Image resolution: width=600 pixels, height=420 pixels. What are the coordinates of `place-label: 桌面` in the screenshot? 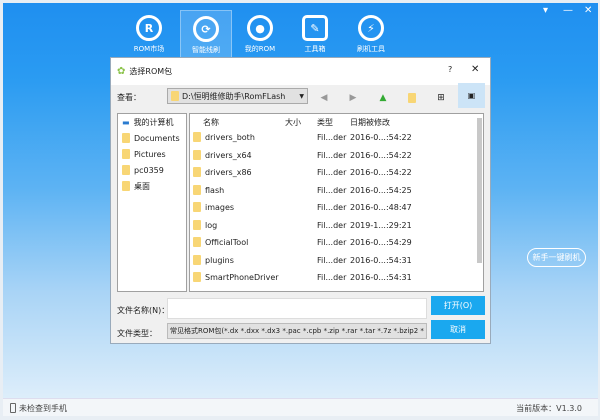 It's located at (142, 186).